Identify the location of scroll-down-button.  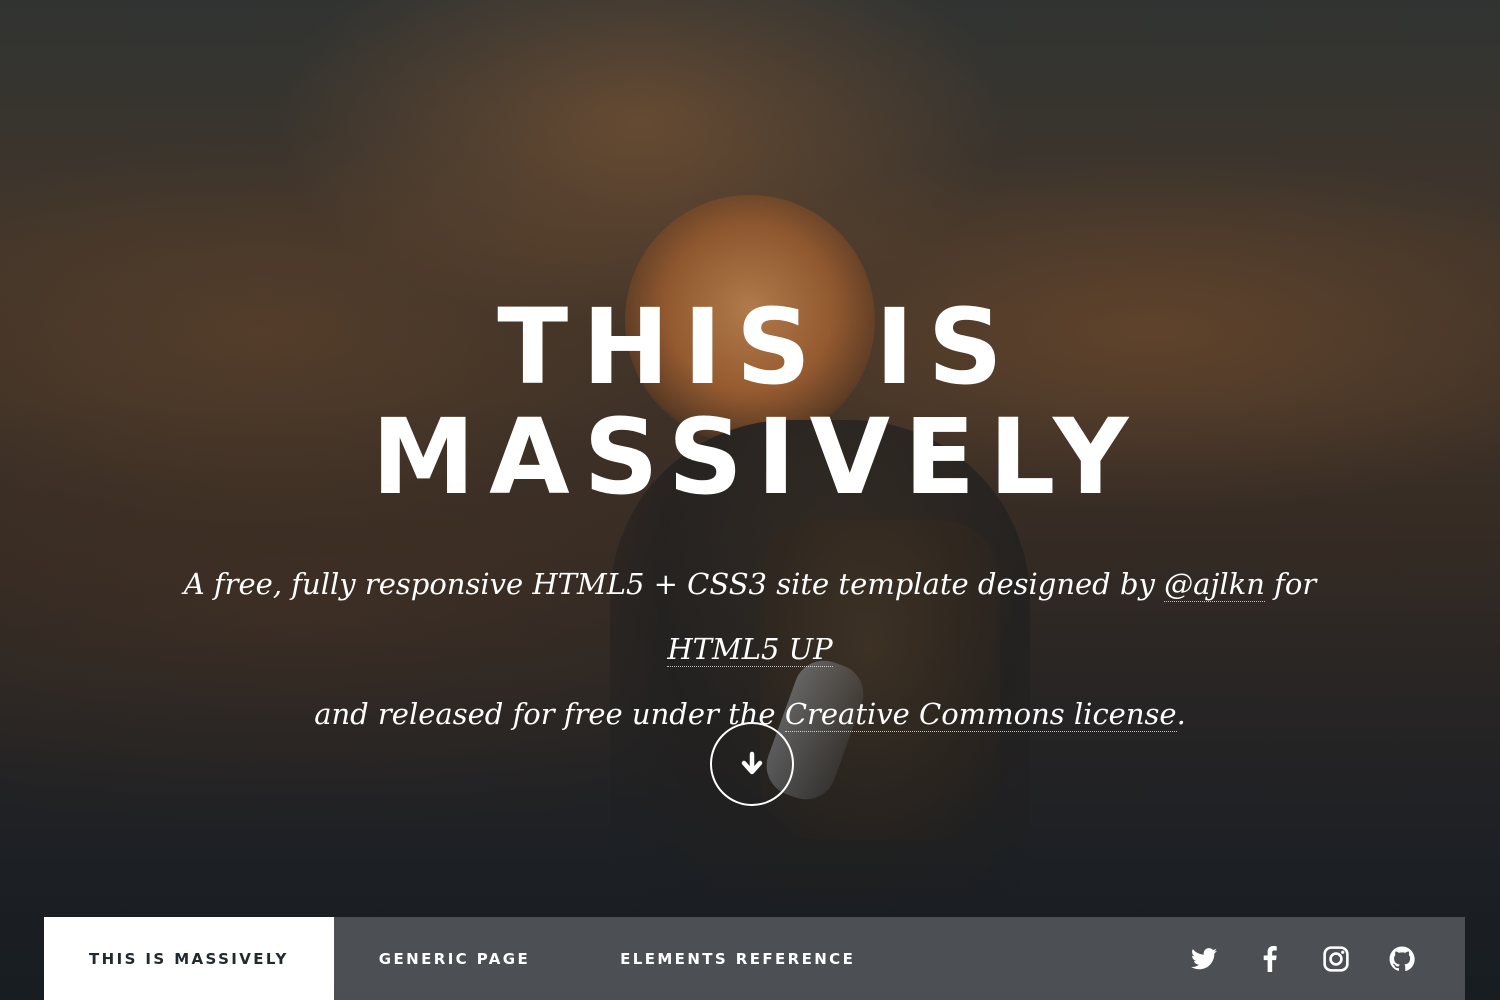
(752, 764).